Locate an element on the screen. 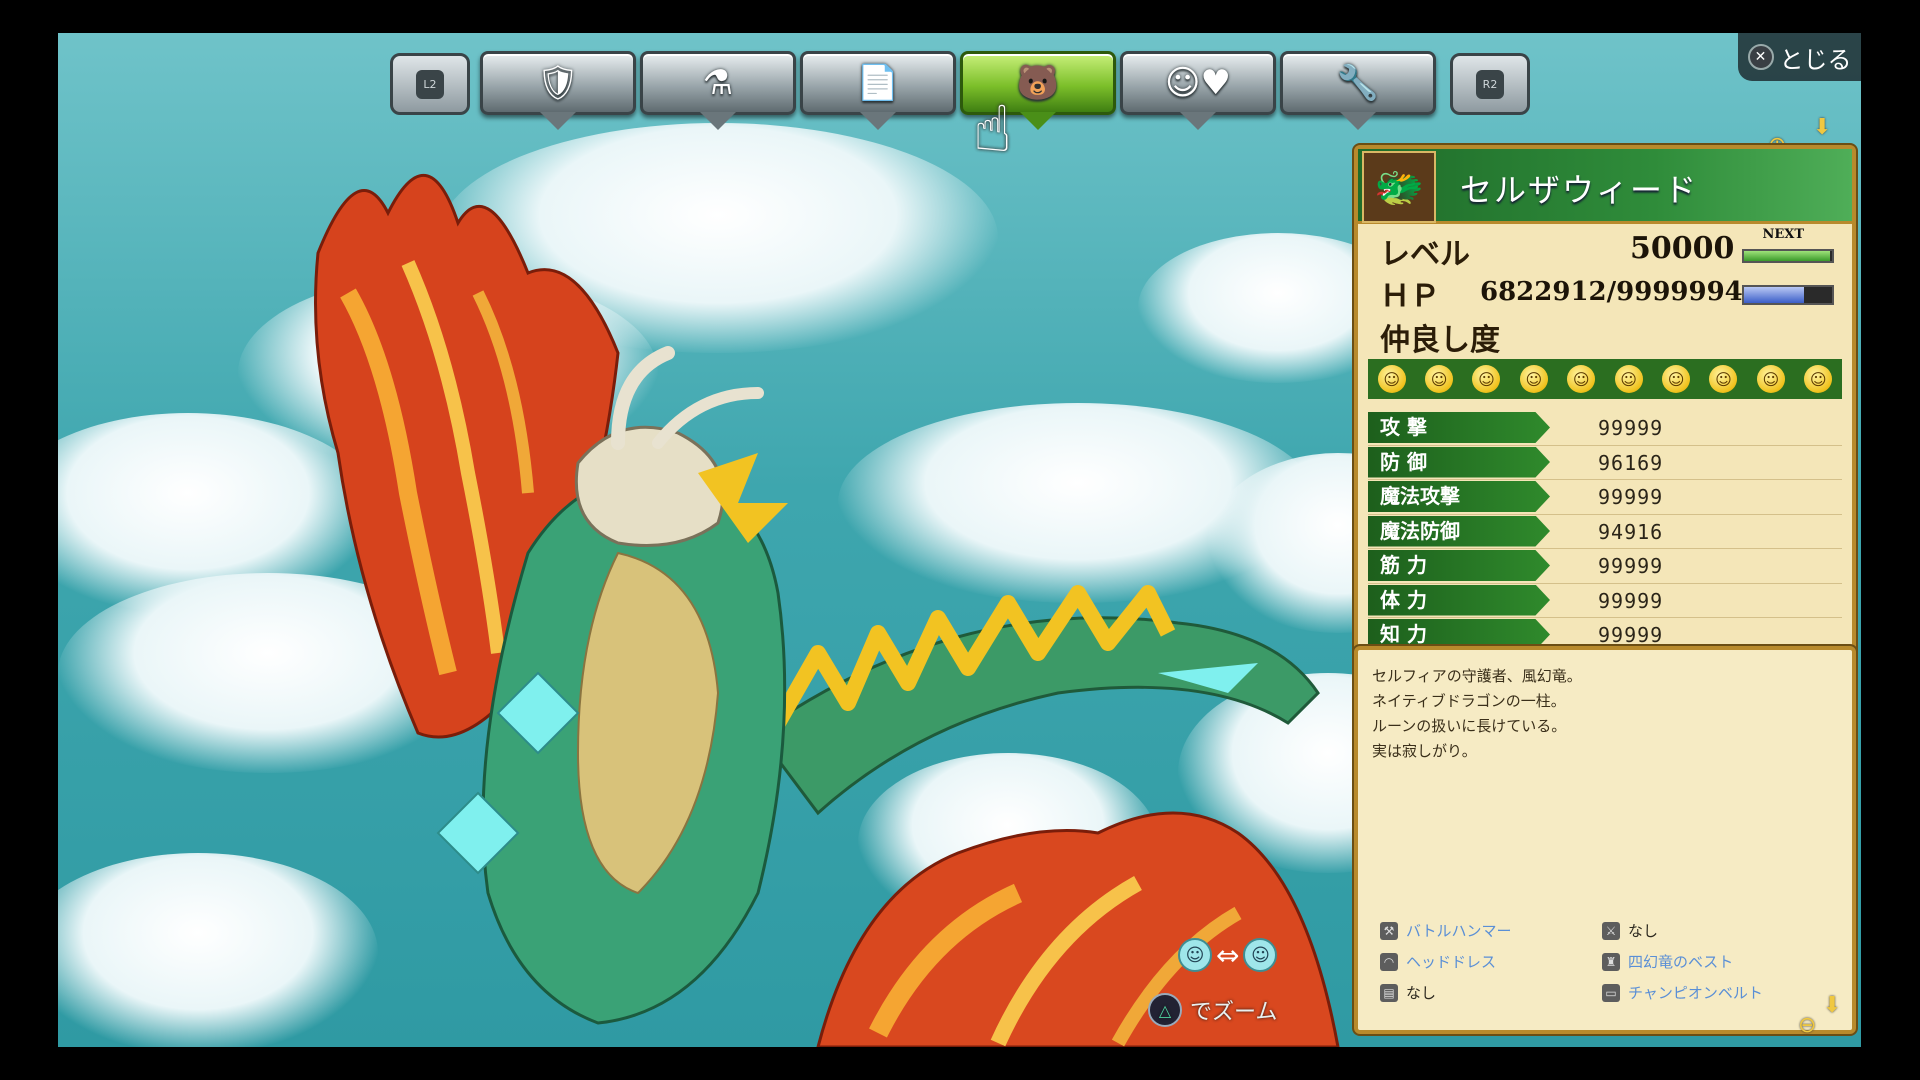 This screenshot has height=1080, width=1920. param-label: 筋 力 is located at coordinates (1459, 565).